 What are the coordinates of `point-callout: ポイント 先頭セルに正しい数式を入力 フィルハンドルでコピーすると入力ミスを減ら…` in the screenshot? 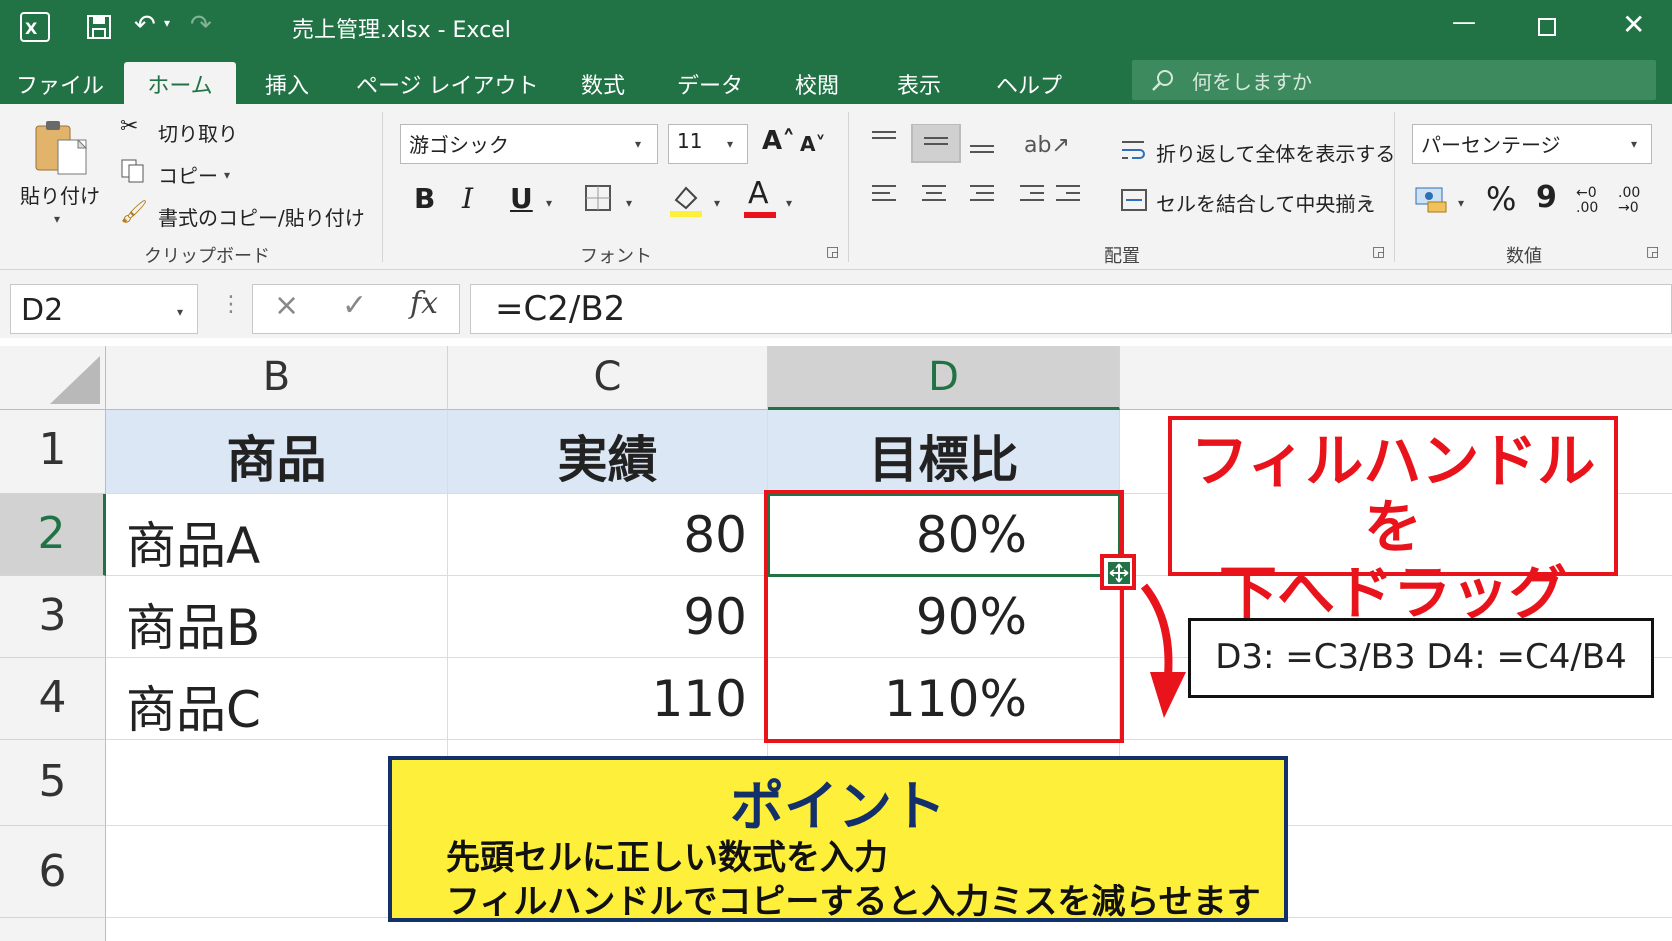 It's located at (838, 839).